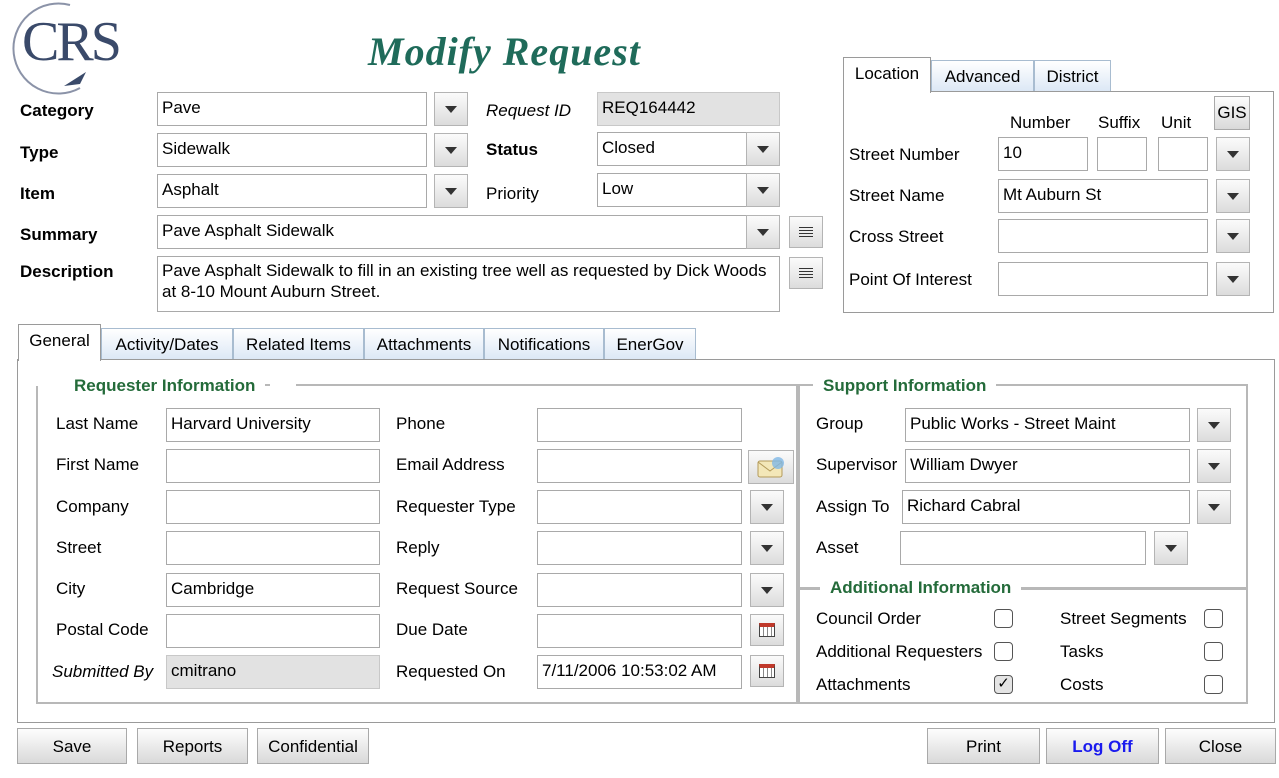 Image resolution: width=1279 pixels, height=778 pixels. I want to click on council-order-checkbox, so click(1003, 618).